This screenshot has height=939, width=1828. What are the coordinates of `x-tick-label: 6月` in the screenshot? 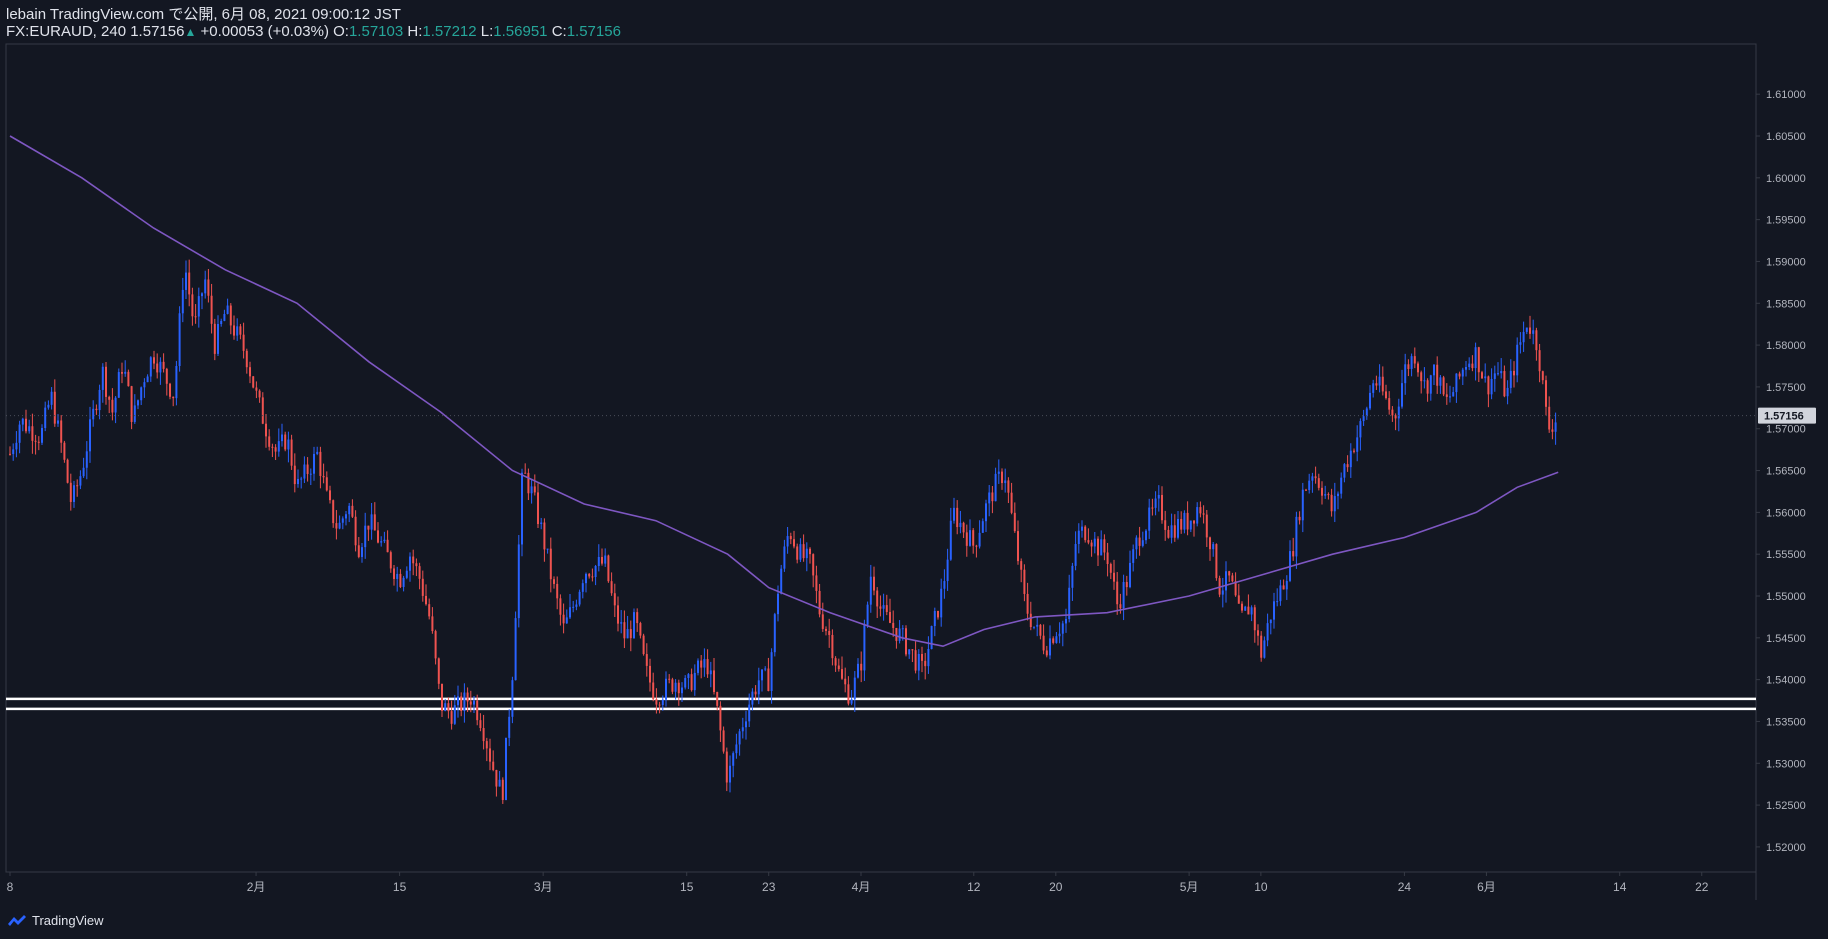 It's located at (1486, 887).